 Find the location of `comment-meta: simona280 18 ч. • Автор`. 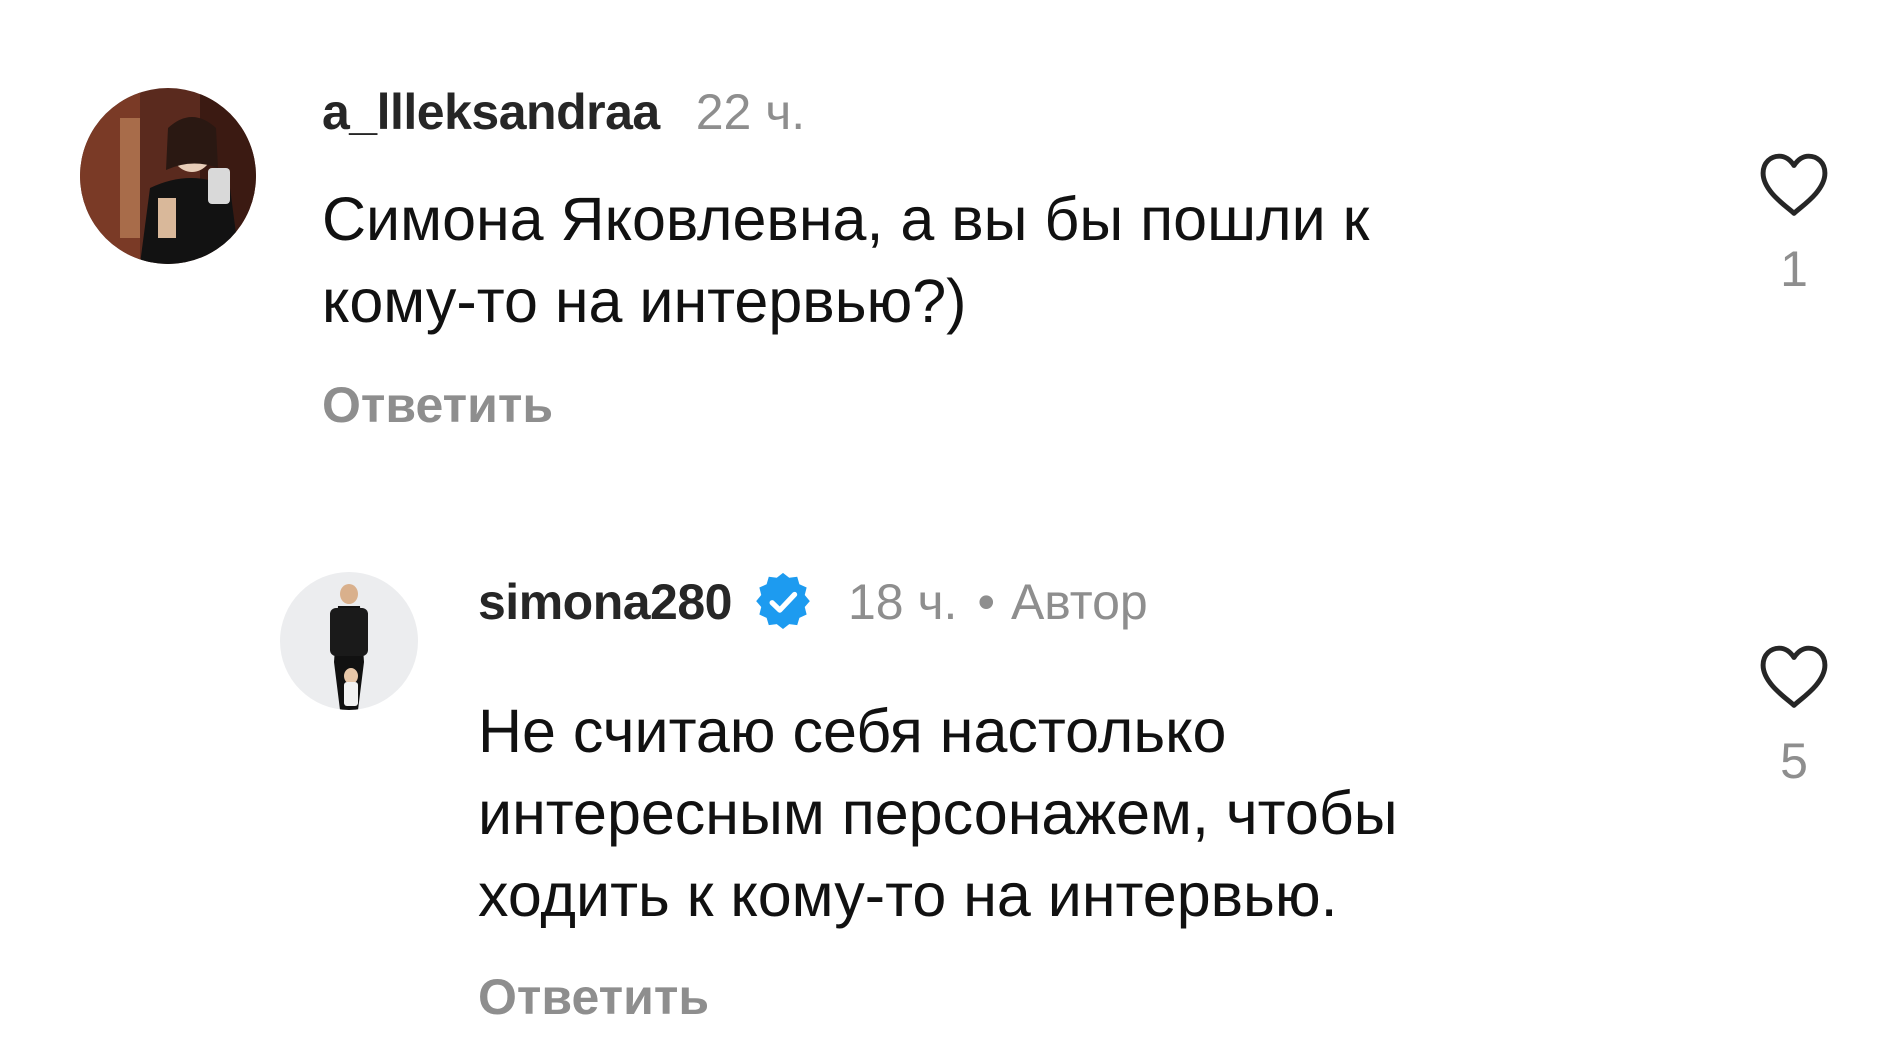

comment-meta: simona280 18 ч. • Автор is located at coordinates (813, 602).